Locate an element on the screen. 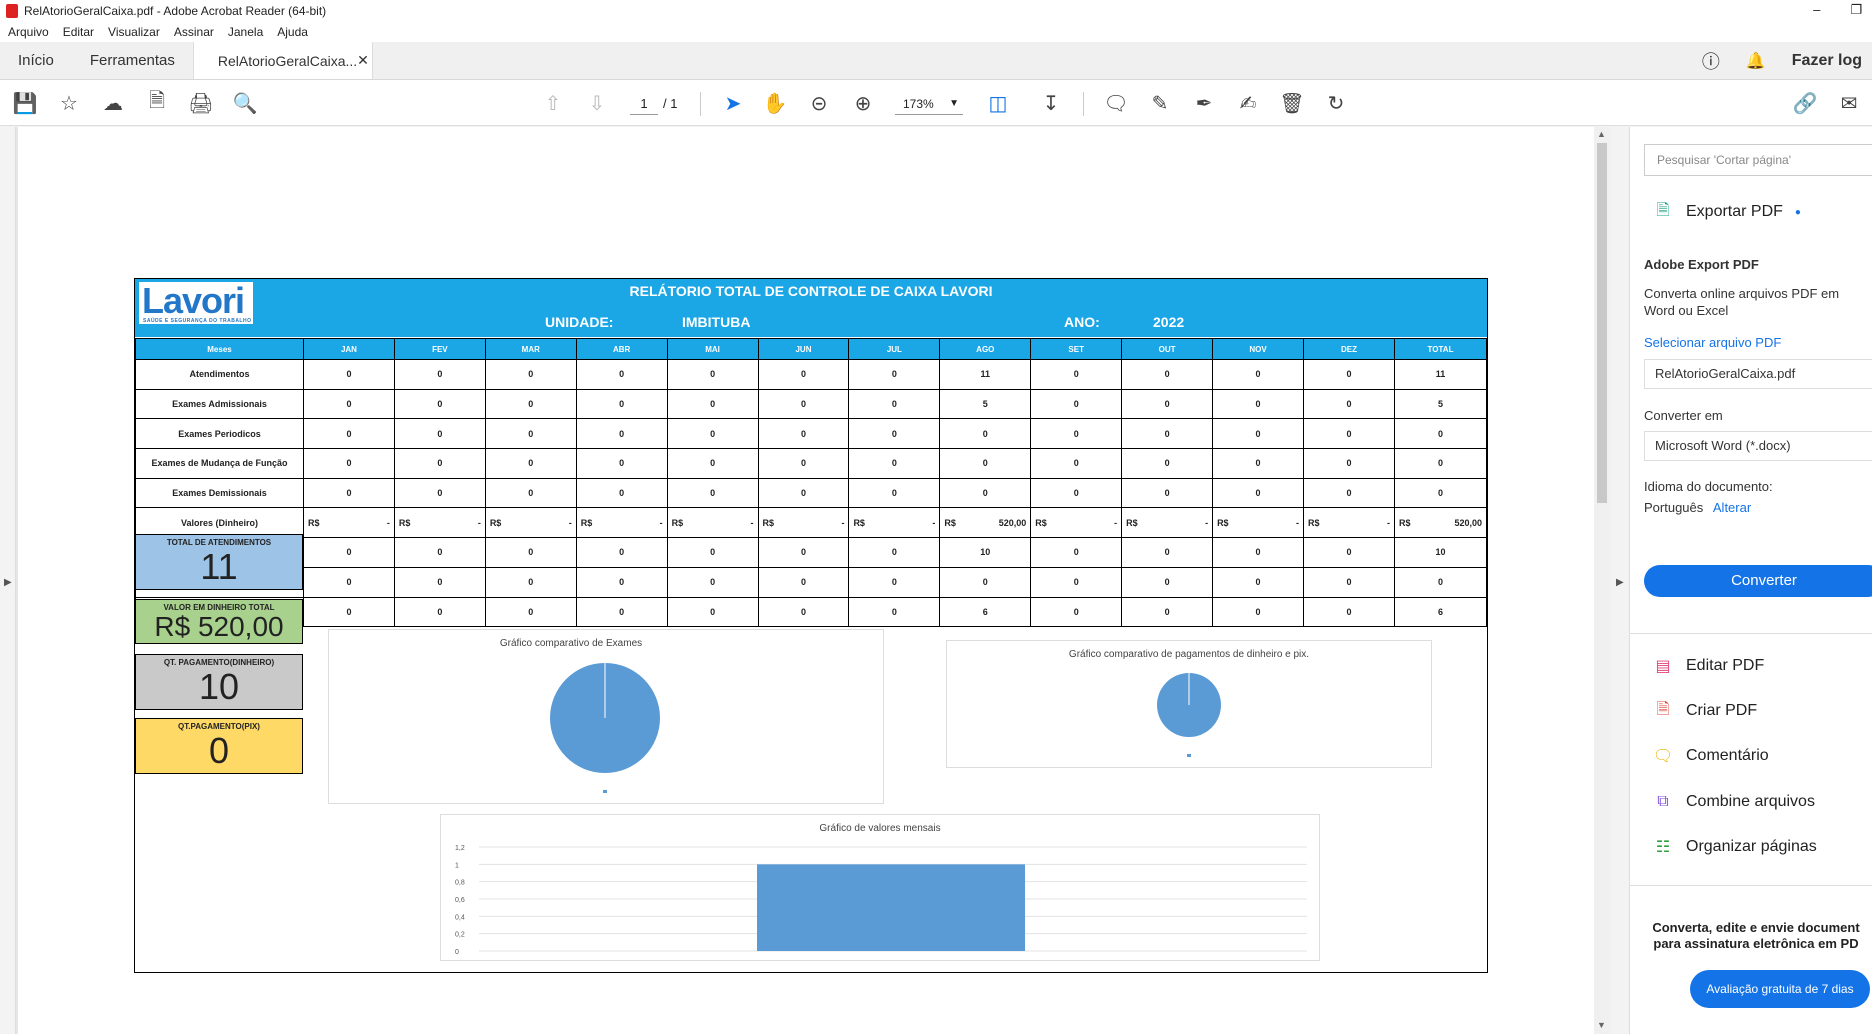 This screenshot has width=1872, height=1034. table-cell: R$ - is located at coordinates (1258, 523).